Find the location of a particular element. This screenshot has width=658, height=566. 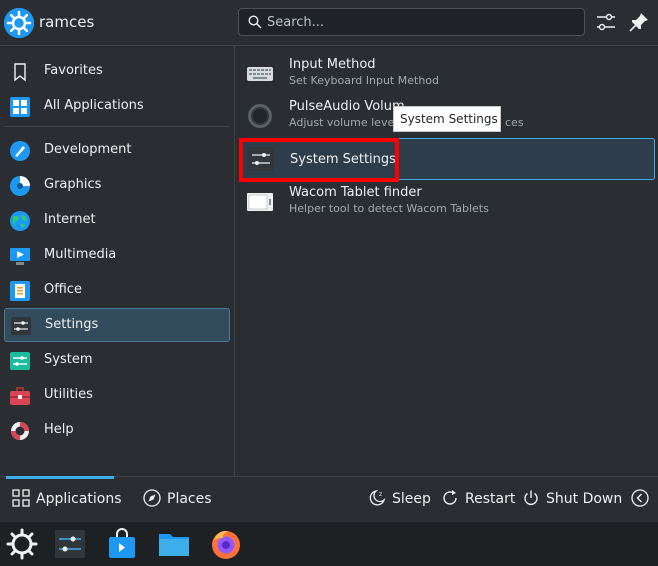

lifebuoy-icon is located at coordinates (20, 431).